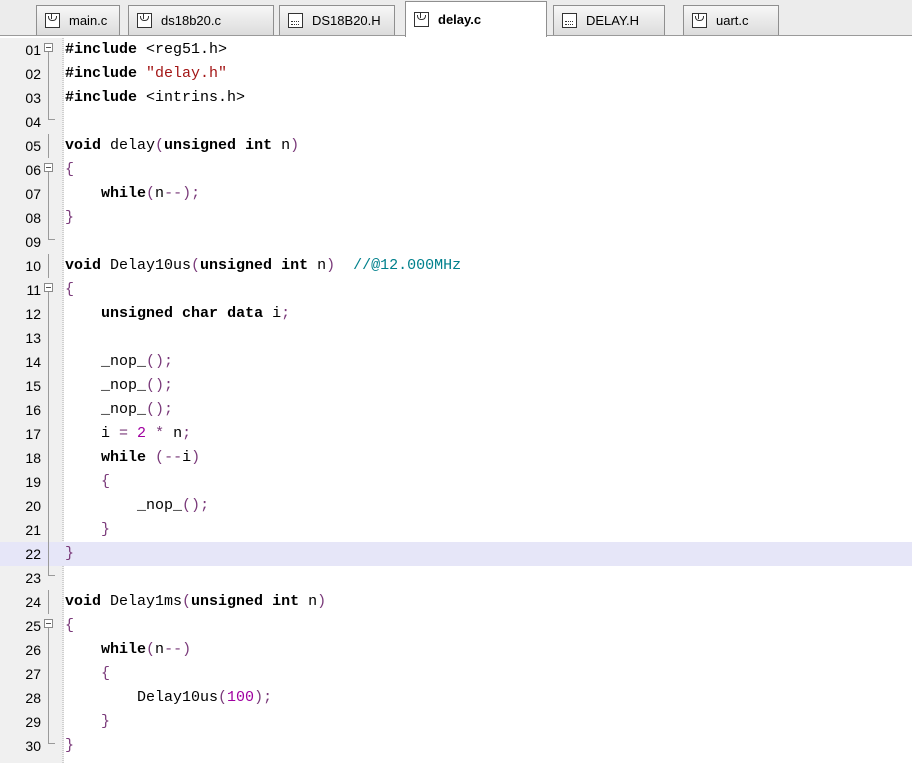  What do you see at coordinates (609, 20) in the screenshot?
I see `tab-delay-h: DELAY.H` at bounding box center [609, 20].